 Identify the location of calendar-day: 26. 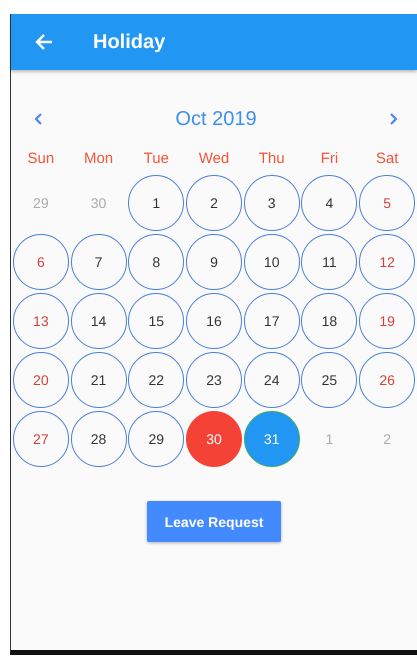
(387, 380).